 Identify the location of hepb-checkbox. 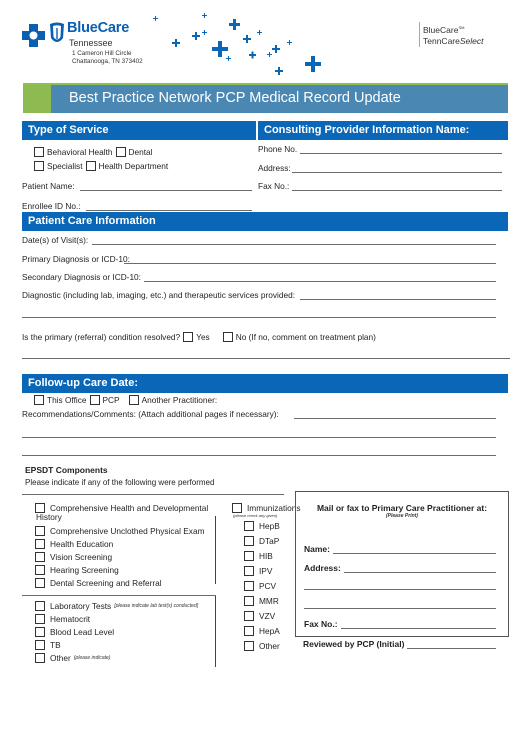
(249, 525).